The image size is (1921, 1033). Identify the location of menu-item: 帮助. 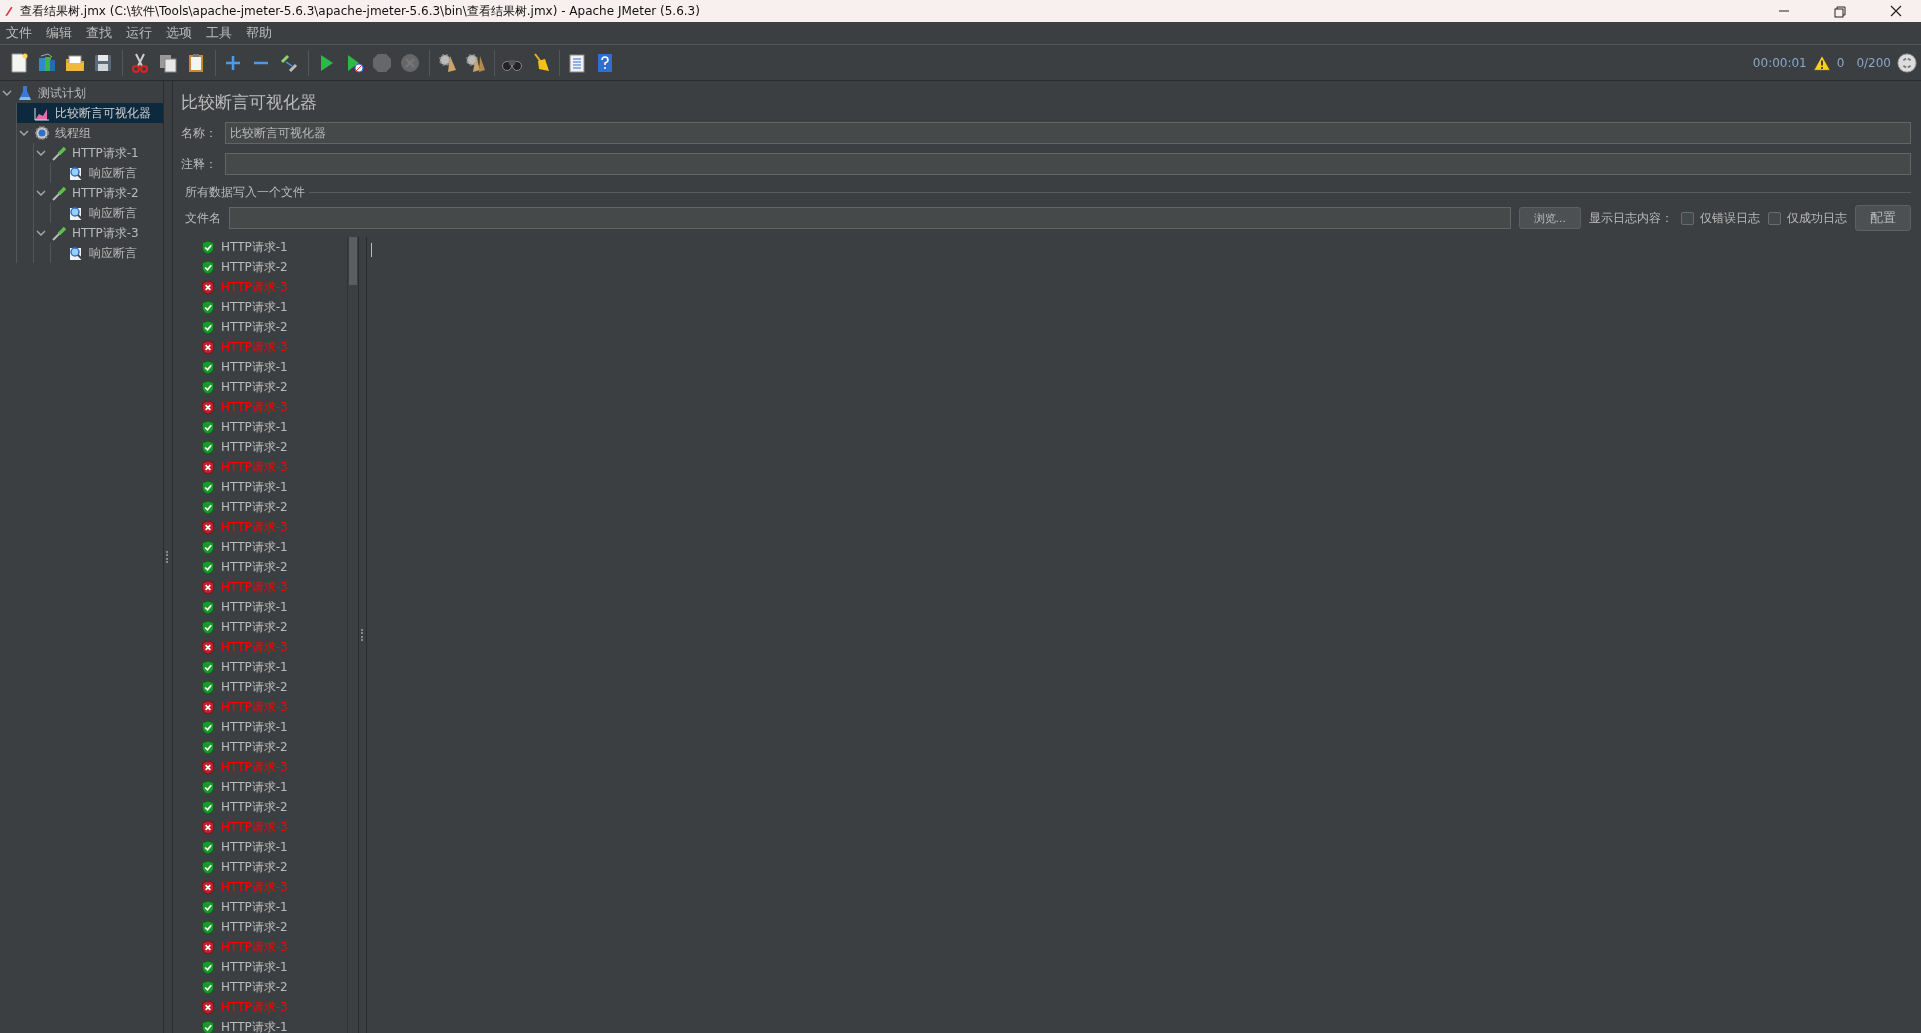
(260, 33).